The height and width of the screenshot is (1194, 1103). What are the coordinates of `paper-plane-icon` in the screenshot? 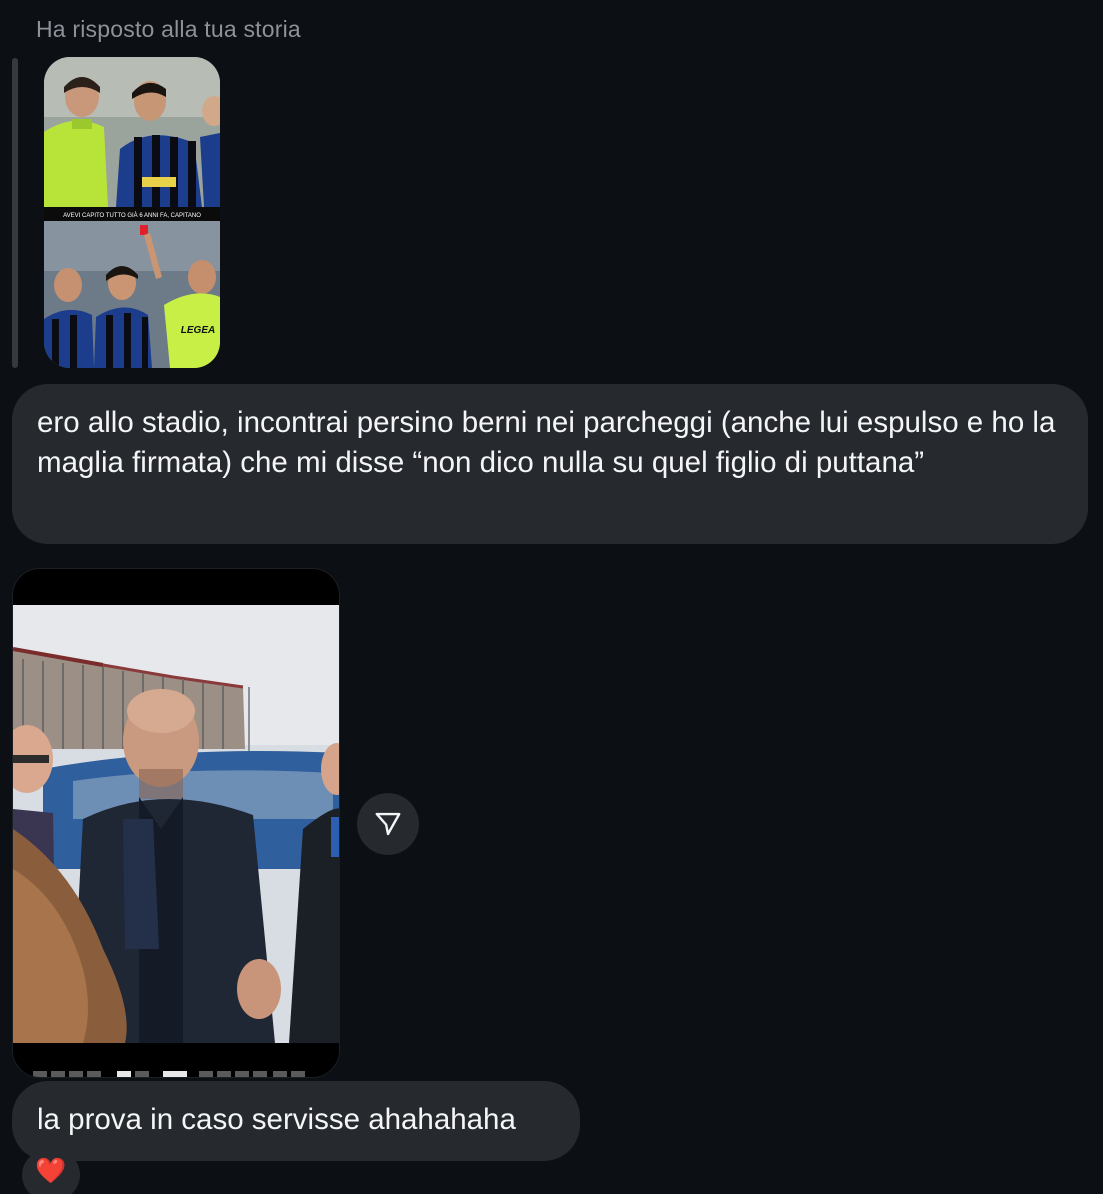 It's located at (388, 824).